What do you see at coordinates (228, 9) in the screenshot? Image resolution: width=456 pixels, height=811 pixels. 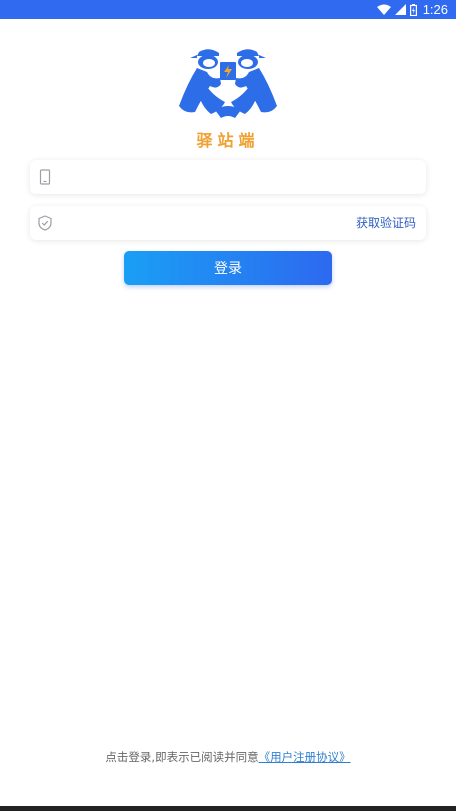 I see `status-bar: 1:26` at bounding box center [228, 9].